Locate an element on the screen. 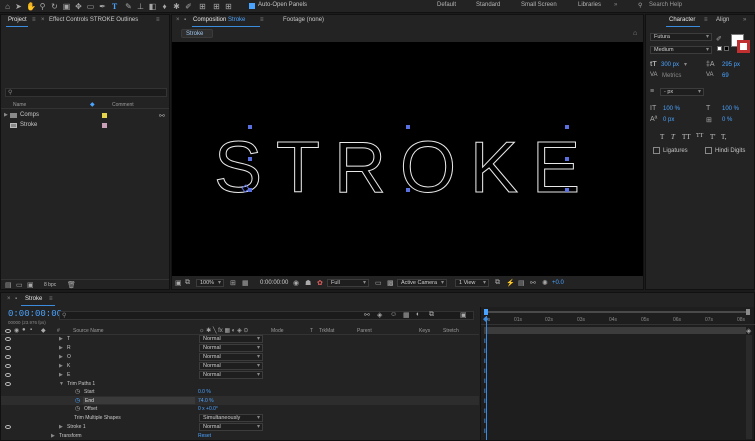  chart-icon: ▣ is located at coordinates (463, 315).